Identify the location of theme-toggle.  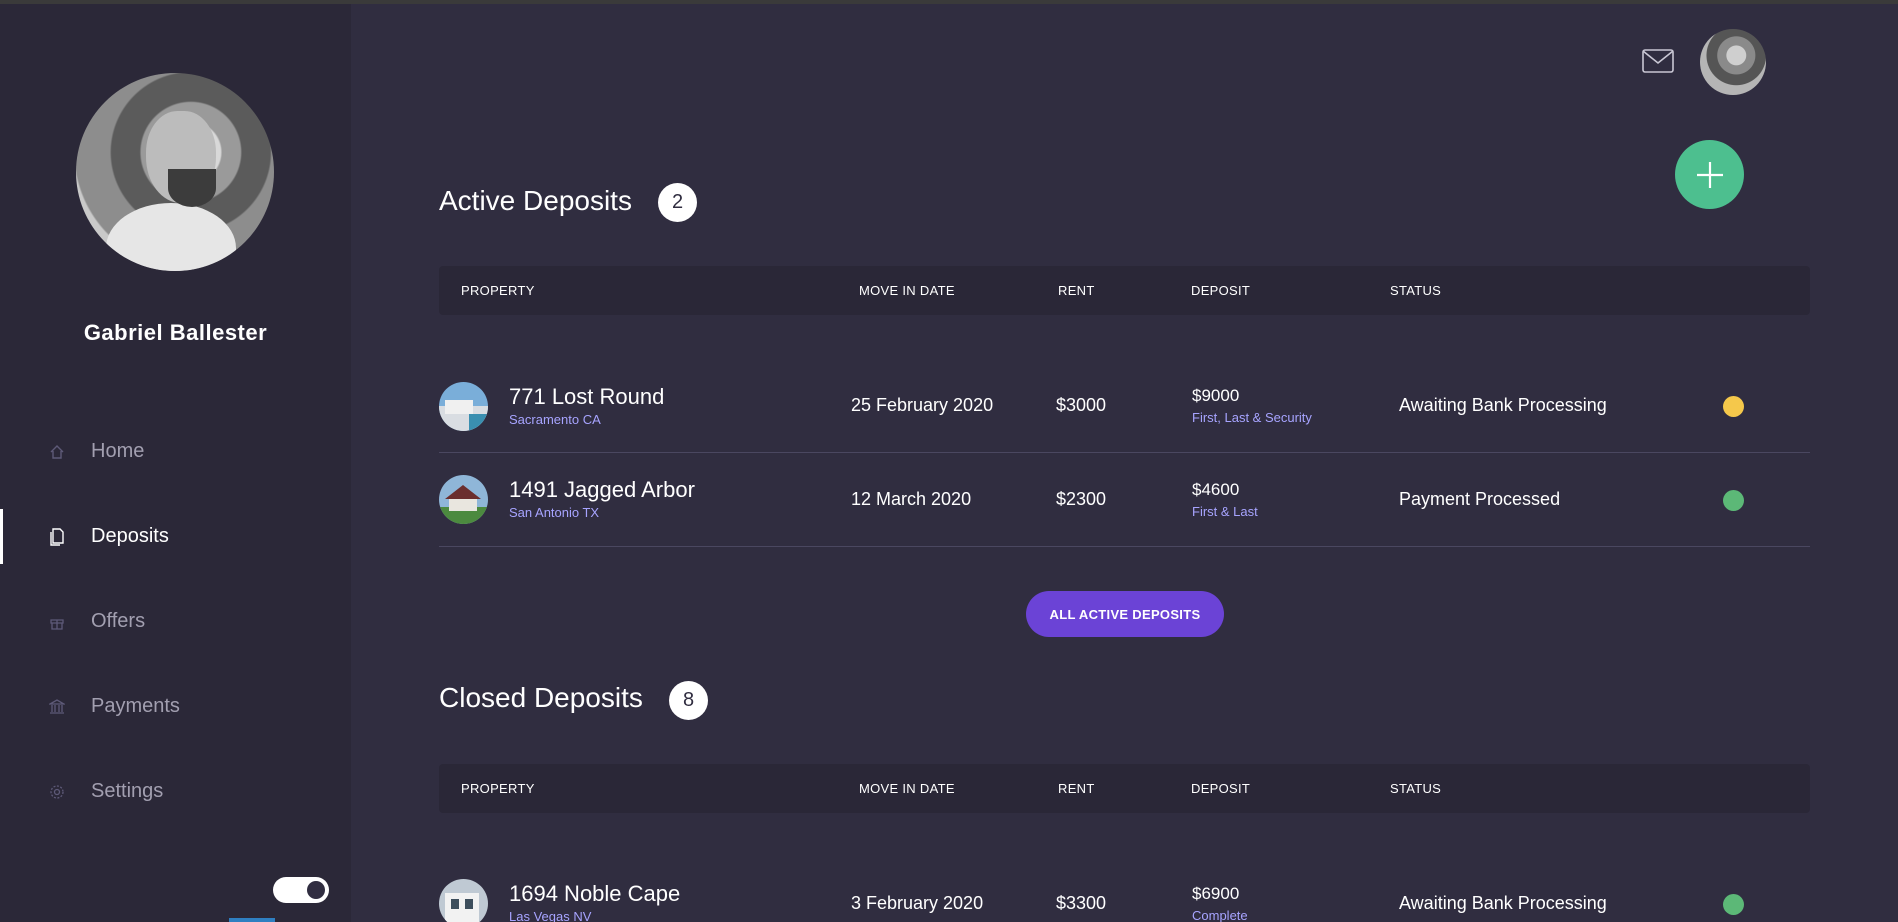
(301, 890).